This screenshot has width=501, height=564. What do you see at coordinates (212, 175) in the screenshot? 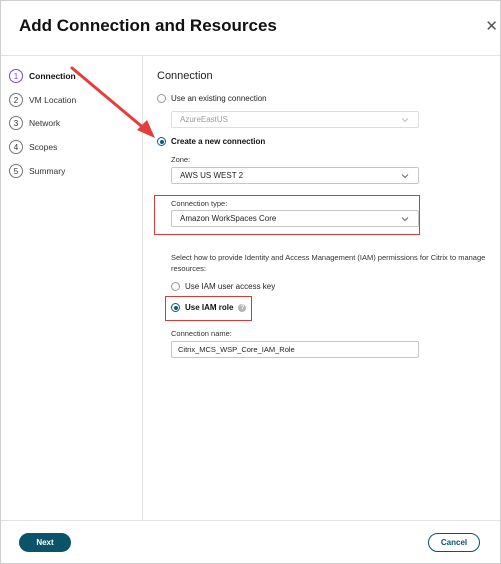
I see `zone-value: AWS US WEST 2` at bounding box center [212, 175].